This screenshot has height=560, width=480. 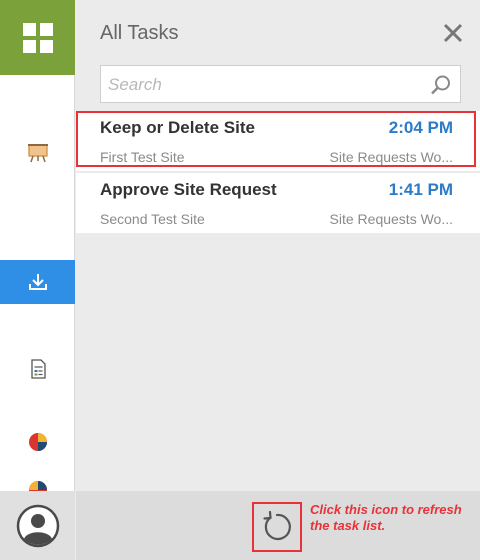 I want to click on rail-item-documents, so click(x=37, y=369).